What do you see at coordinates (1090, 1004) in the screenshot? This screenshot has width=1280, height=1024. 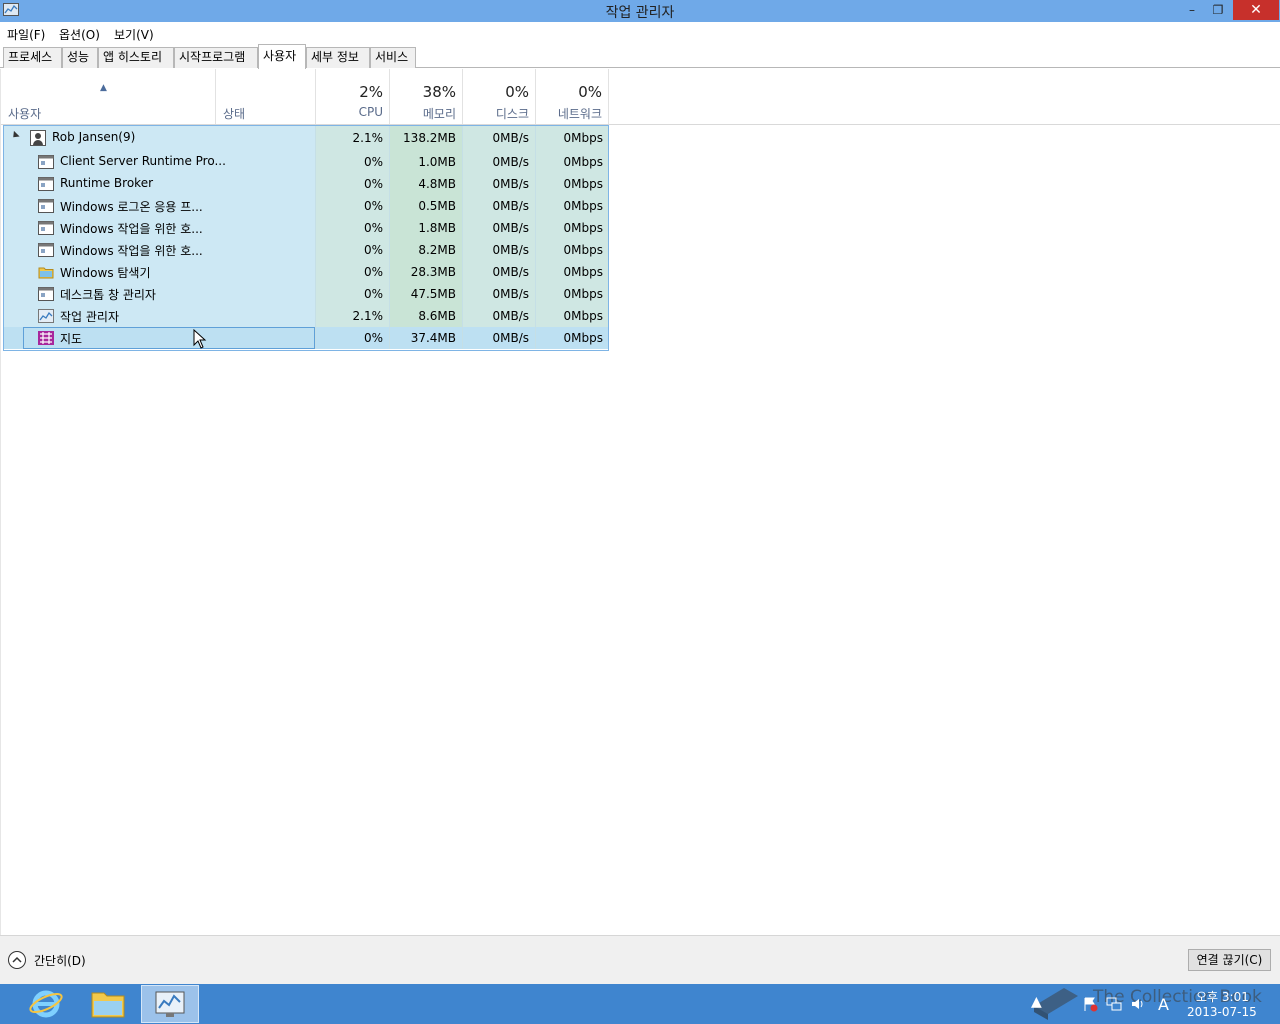 I see `action-center-flag-icon` at bounding box center [1090, 1004].